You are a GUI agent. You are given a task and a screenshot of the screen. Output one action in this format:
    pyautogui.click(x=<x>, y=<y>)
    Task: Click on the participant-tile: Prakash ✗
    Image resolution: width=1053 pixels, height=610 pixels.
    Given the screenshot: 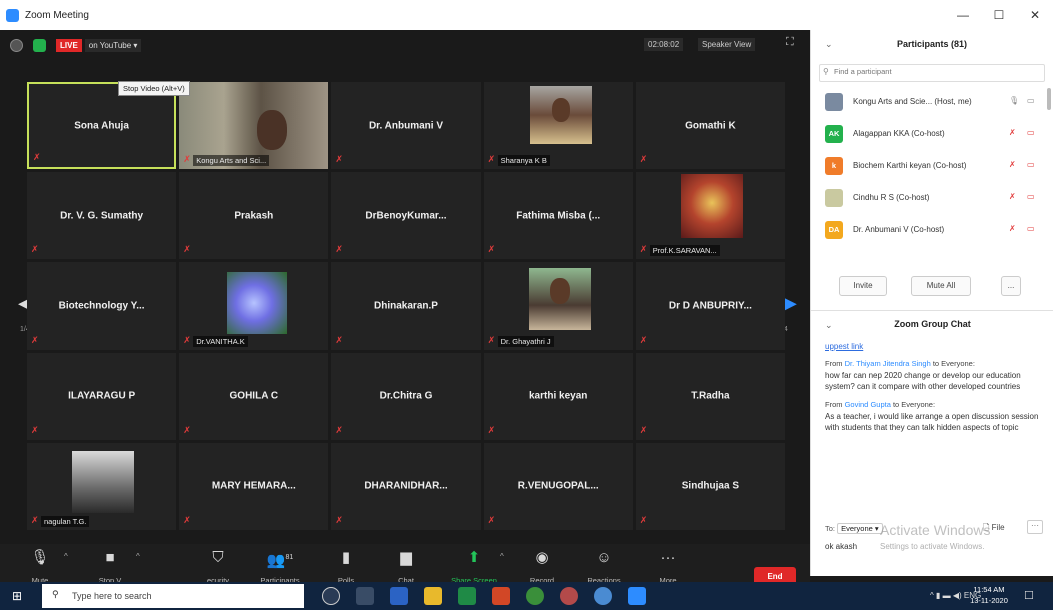 What is the action you would take?
    pyautogui.click(x=254, y=216)
    